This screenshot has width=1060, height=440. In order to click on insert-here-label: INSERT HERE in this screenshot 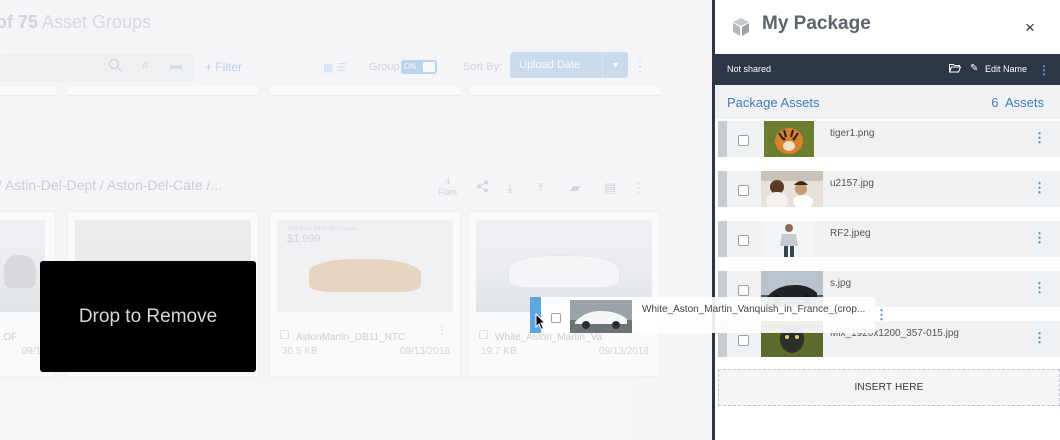, I will do `click(889, 387)`.